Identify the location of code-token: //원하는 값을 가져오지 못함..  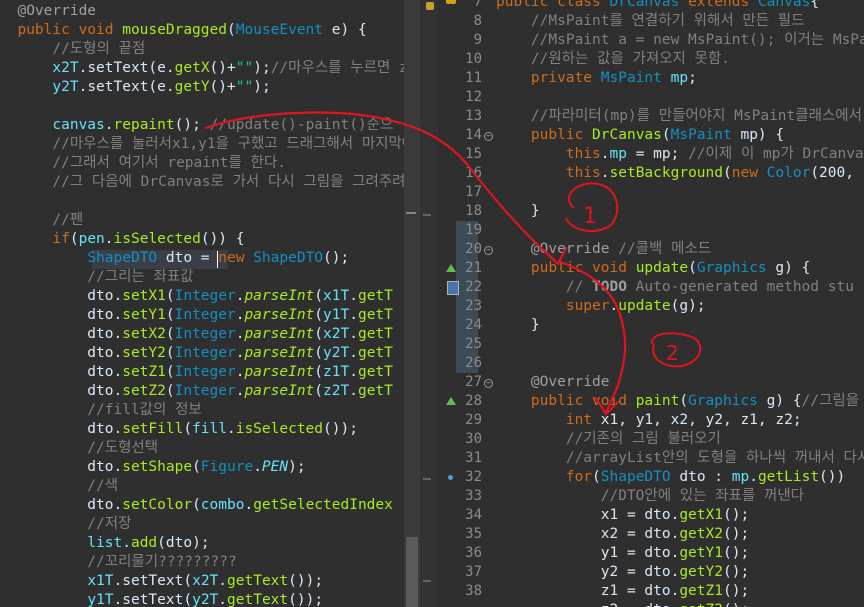
(613, 59).